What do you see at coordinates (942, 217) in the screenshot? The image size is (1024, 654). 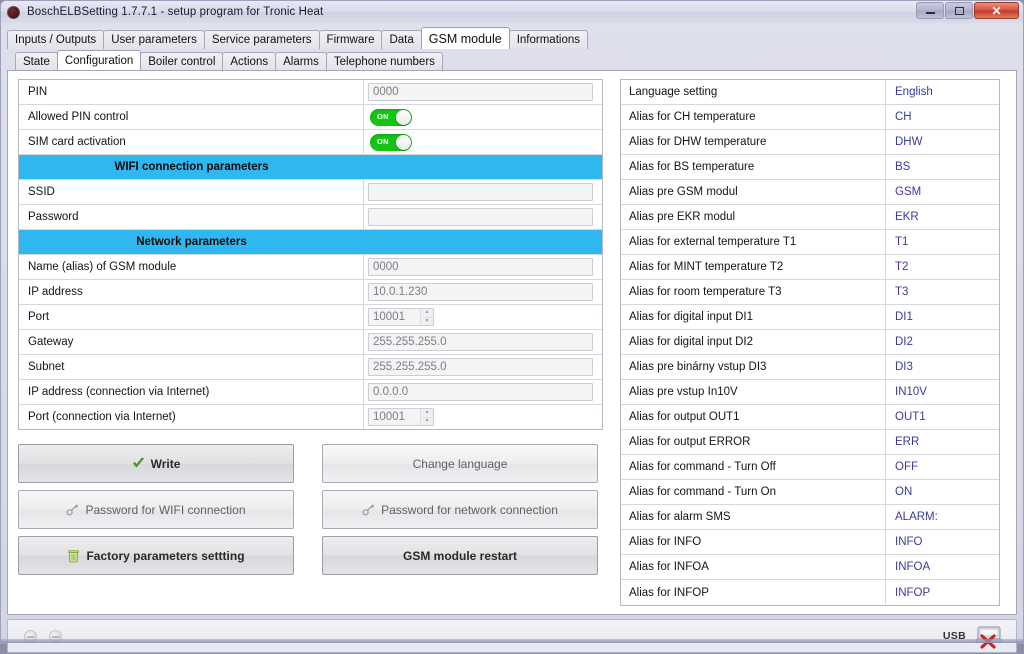 I see `alias-value: EKR` at bounding box center [942, 217].